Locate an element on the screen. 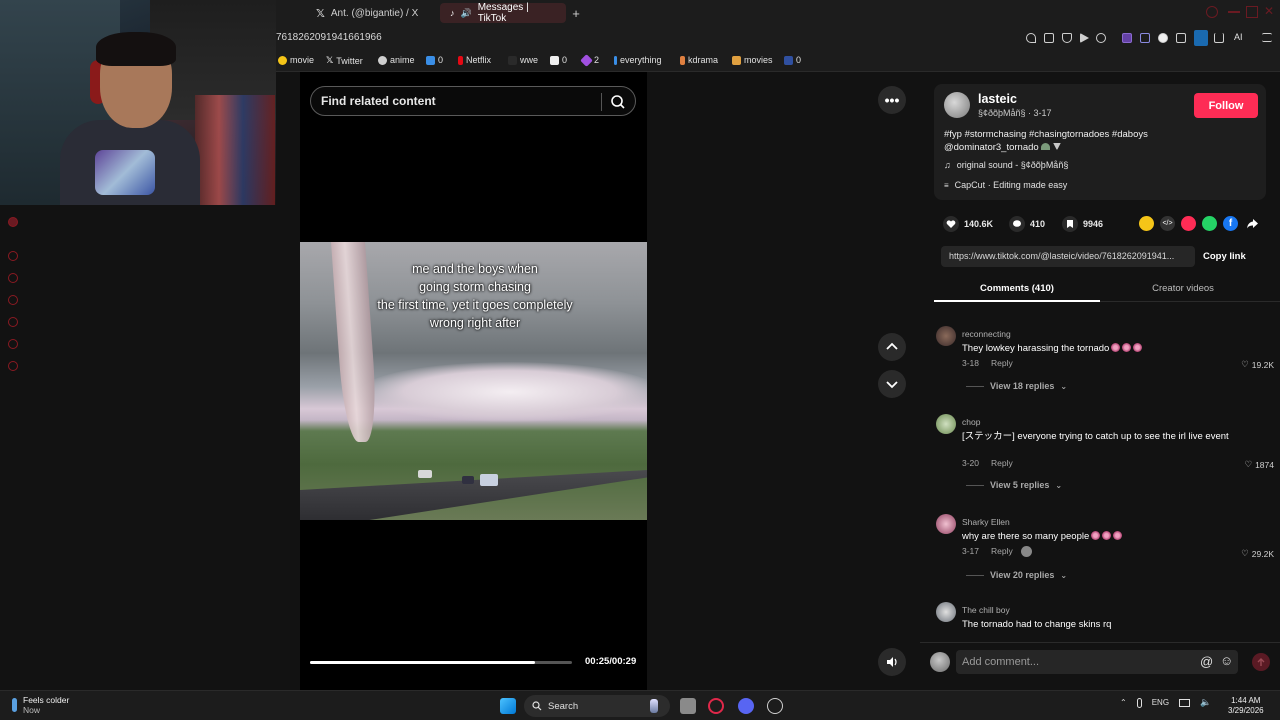 The width and height of the screenshot is (1280, 720). view-replies-button: View 18 replies ⌄ is located at coordinates (1016, 386).